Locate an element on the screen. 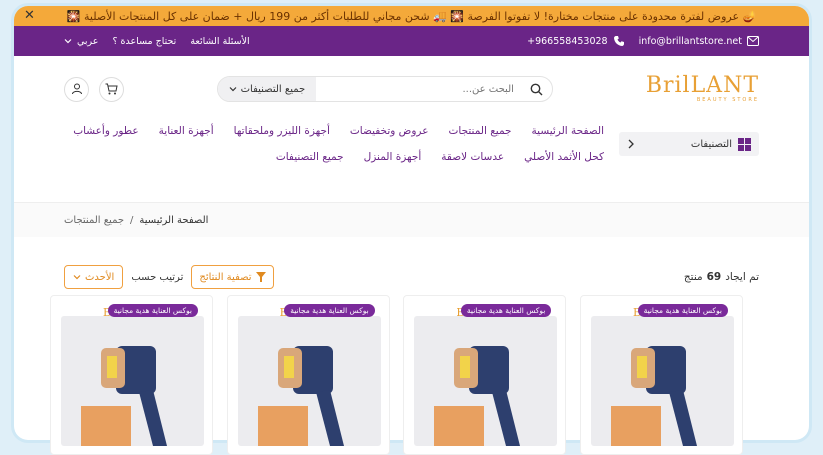  cart-button is located at coordinates (111, 89).